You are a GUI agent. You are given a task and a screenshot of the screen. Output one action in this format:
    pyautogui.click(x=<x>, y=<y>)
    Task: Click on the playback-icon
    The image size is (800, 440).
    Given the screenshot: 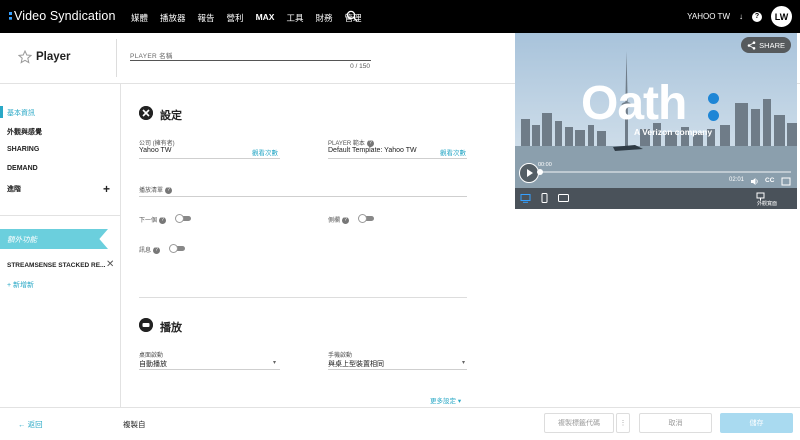 What is the action you would take?
    pyautogui.click(x=146, y=325)
    